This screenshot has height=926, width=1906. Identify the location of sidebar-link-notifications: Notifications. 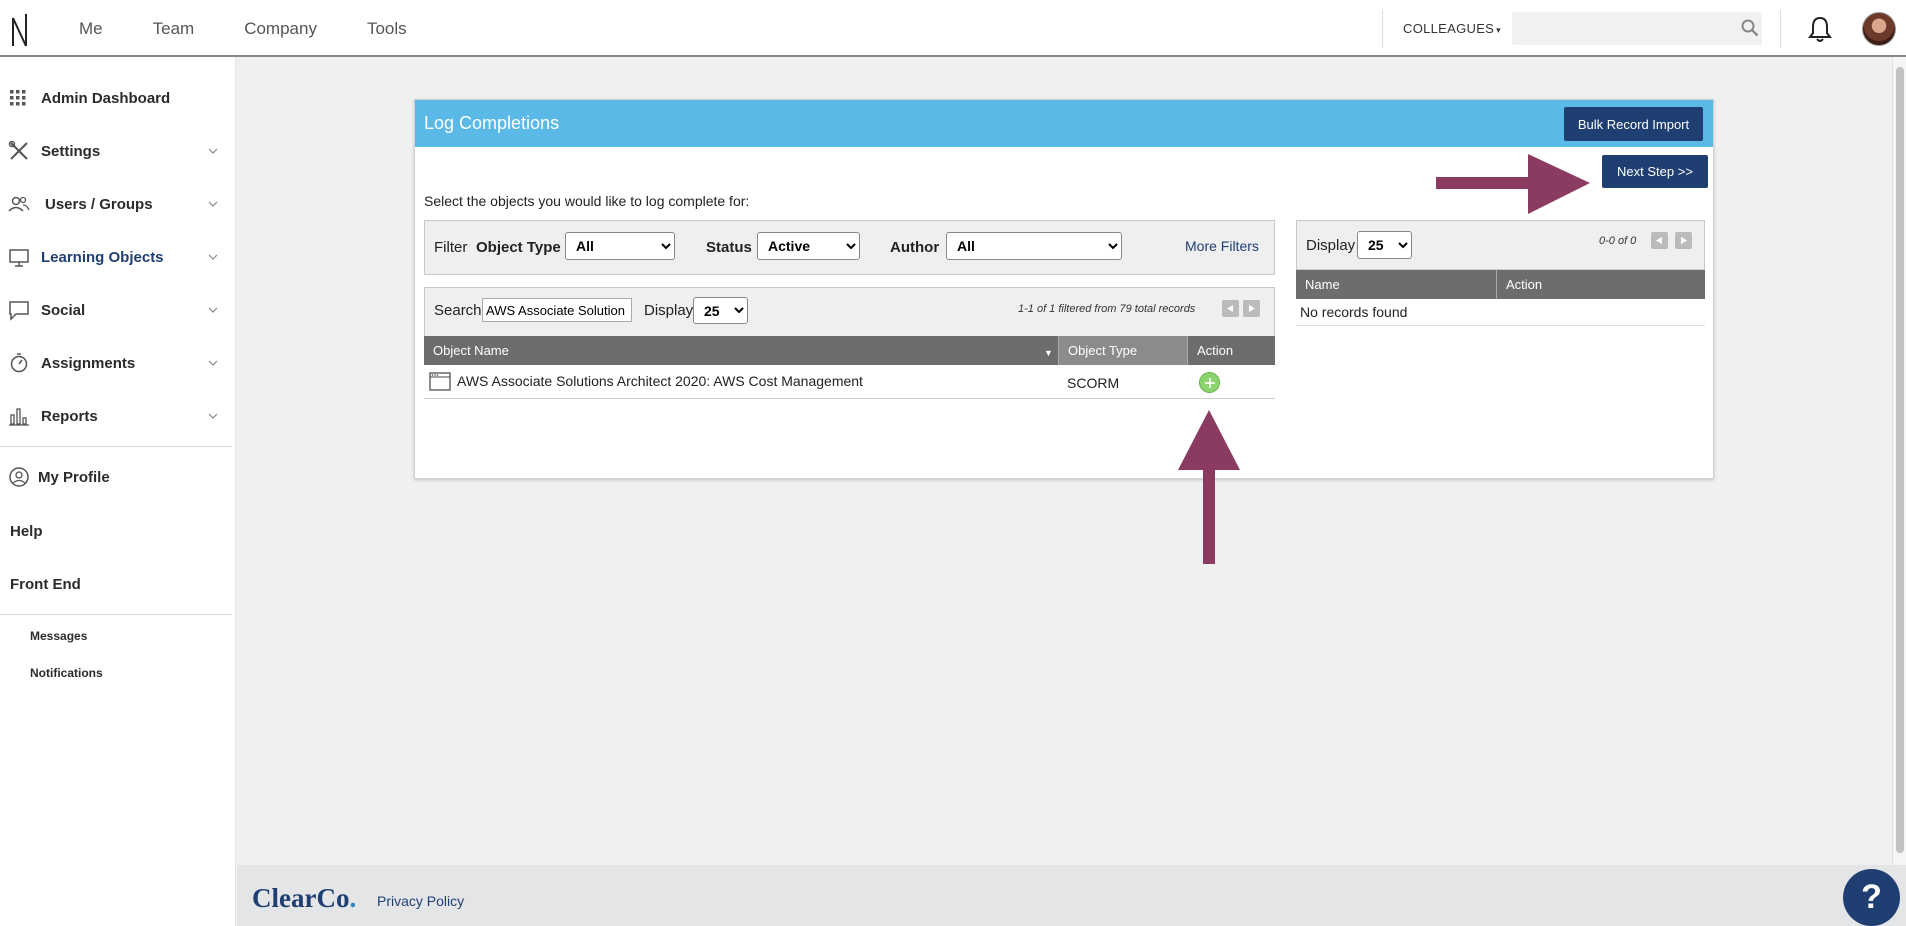
(66, 673).